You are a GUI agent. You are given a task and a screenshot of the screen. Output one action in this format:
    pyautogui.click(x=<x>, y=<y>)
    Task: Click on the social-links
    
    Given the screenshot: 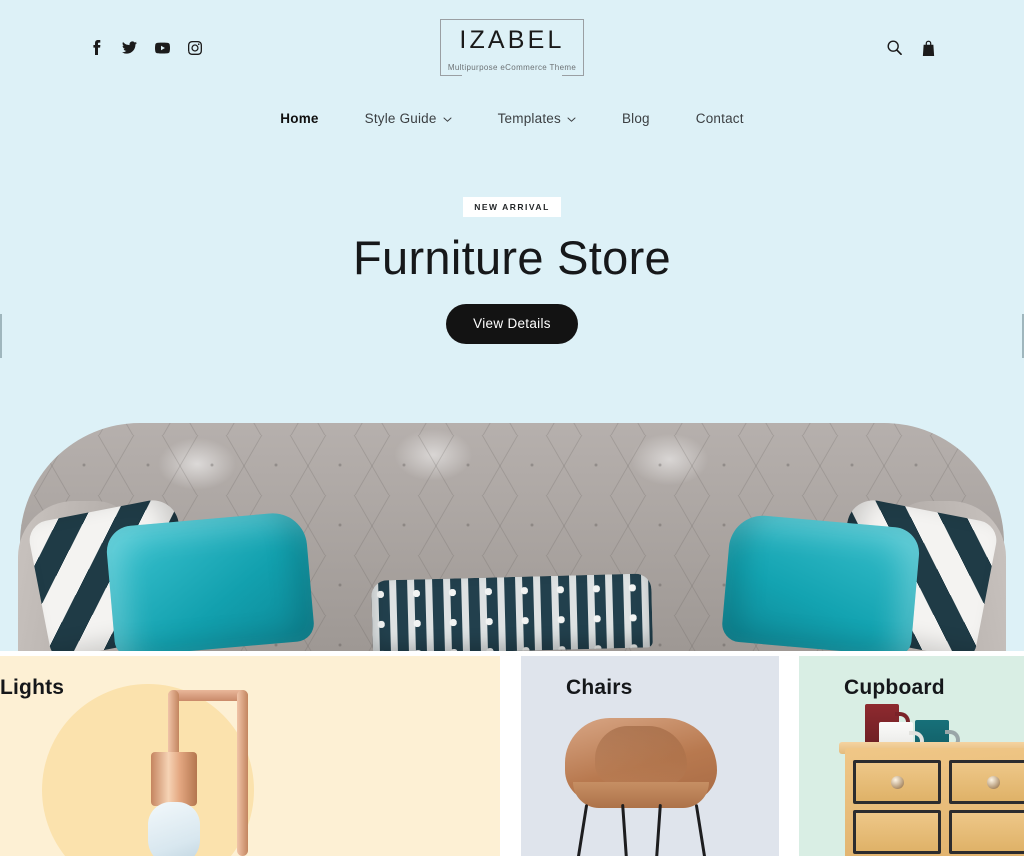 What is the action you would take?
    pyautogui.click(x=203, y=48)
    